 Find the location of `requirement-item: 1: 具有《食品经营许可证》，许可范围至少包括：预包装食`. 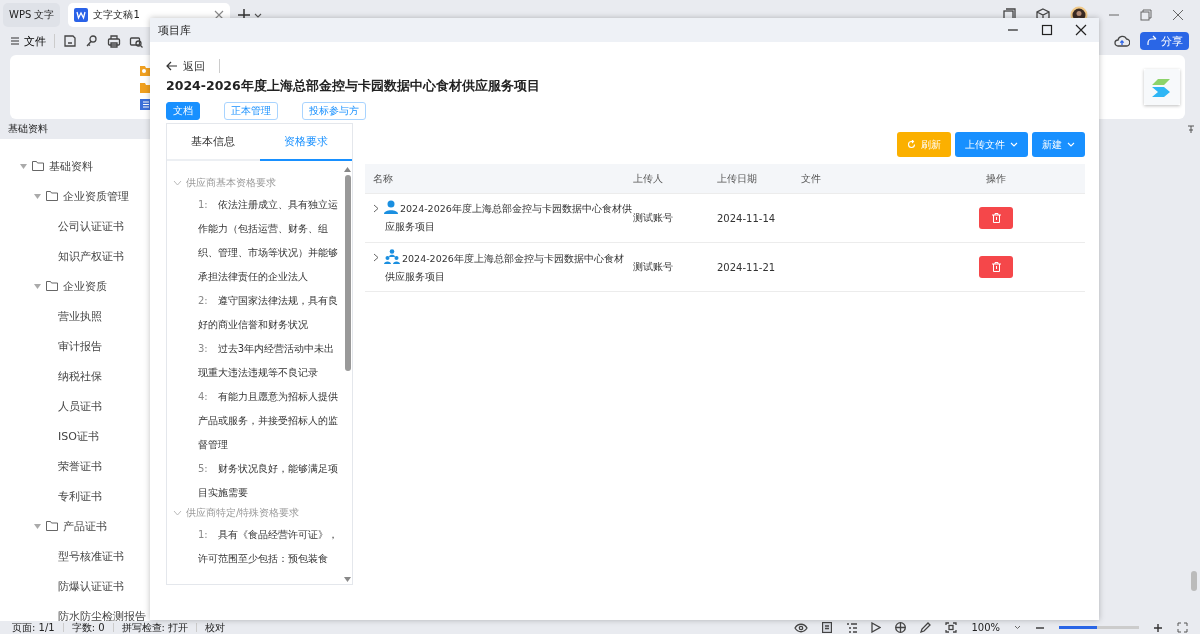

requirement-item: 1: 具有《食品经营许可证》，许可范围至少包括：预包装食 is located at coordinates (268, 547).